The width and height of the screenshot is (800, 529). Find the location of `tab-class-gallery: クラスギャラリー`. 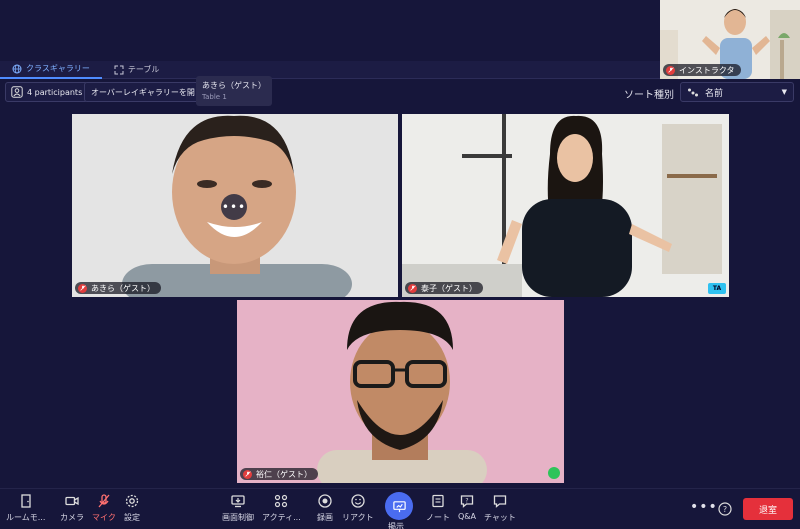

tab-class-gallery: クラスギャラリー is located at coordinates (51, 70).